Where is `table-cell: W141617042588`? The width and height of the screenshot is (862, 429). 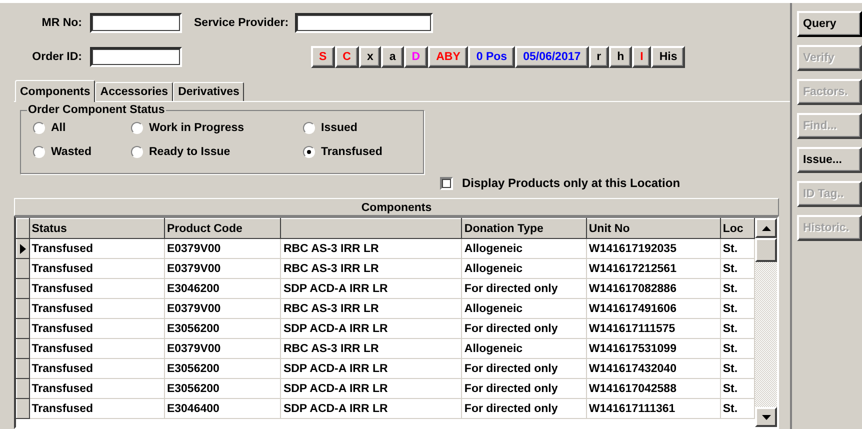
table-cell: W141617042588 is located at coordinates (653, 388).